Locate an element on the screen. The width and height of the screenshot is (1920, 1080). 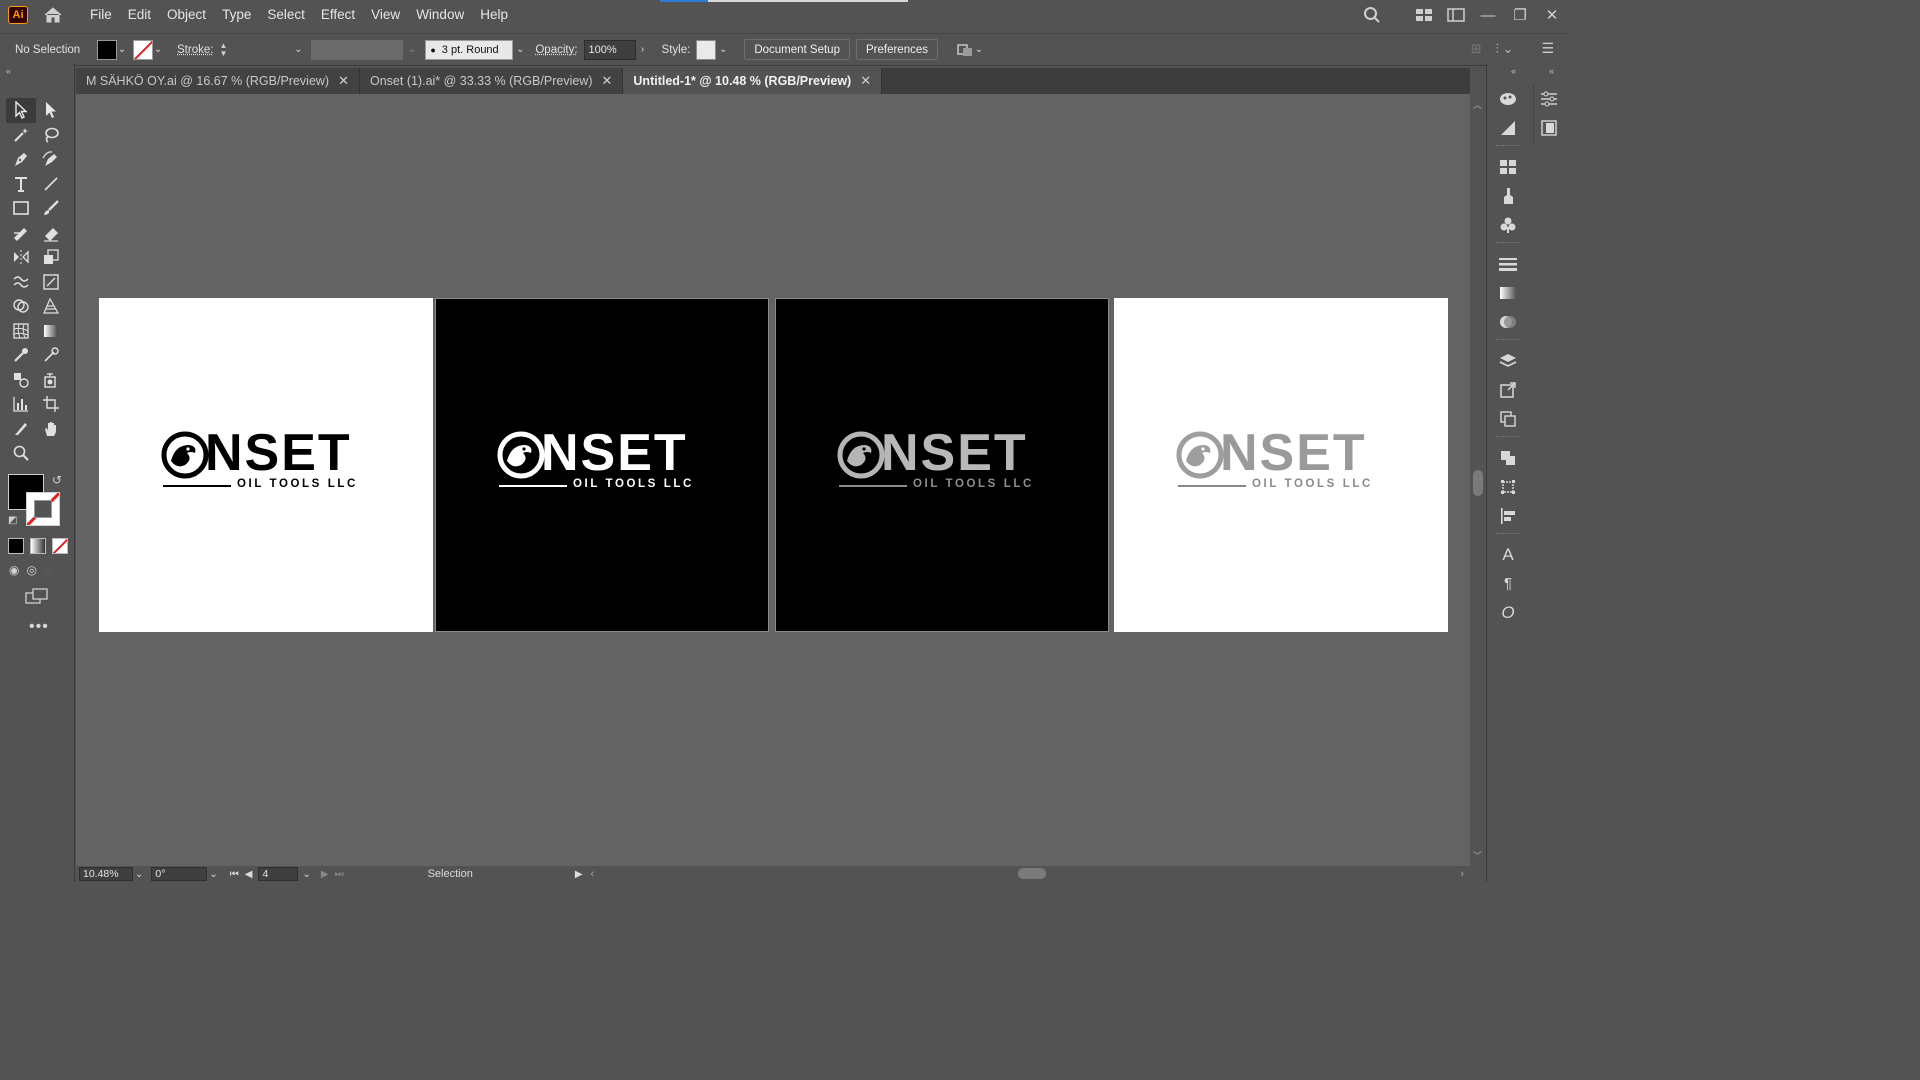
libraries-icon is located at coordinates (1549, 127).